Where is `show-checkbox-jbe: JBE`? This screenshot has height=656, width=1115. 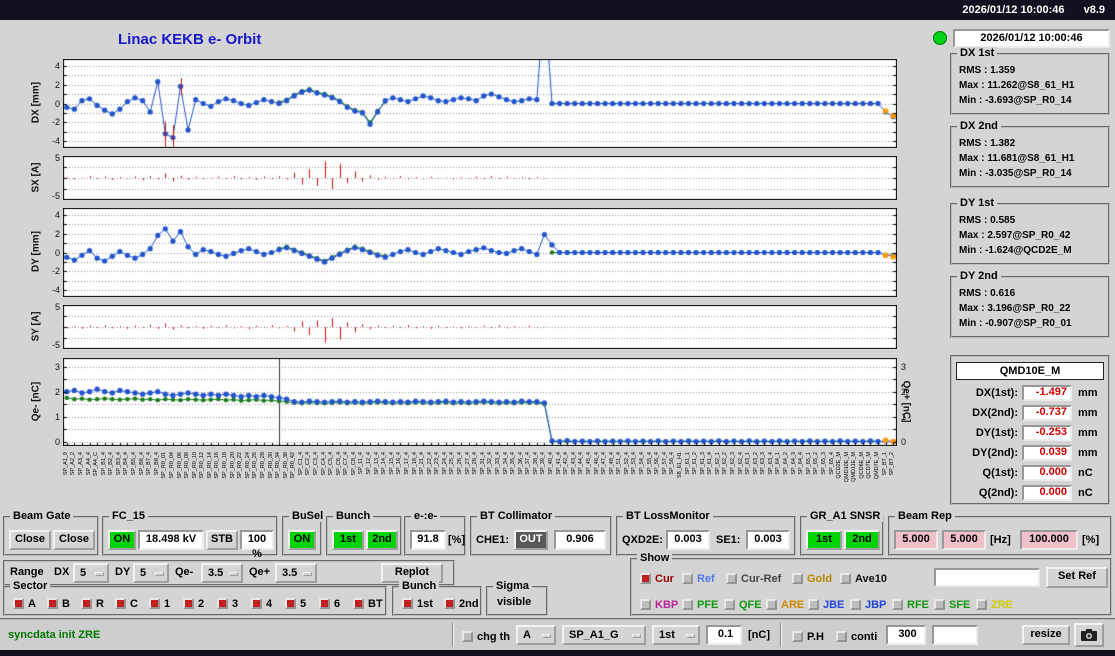
show-checkbox-jbe: JBE is located at coordinates (826, 604).